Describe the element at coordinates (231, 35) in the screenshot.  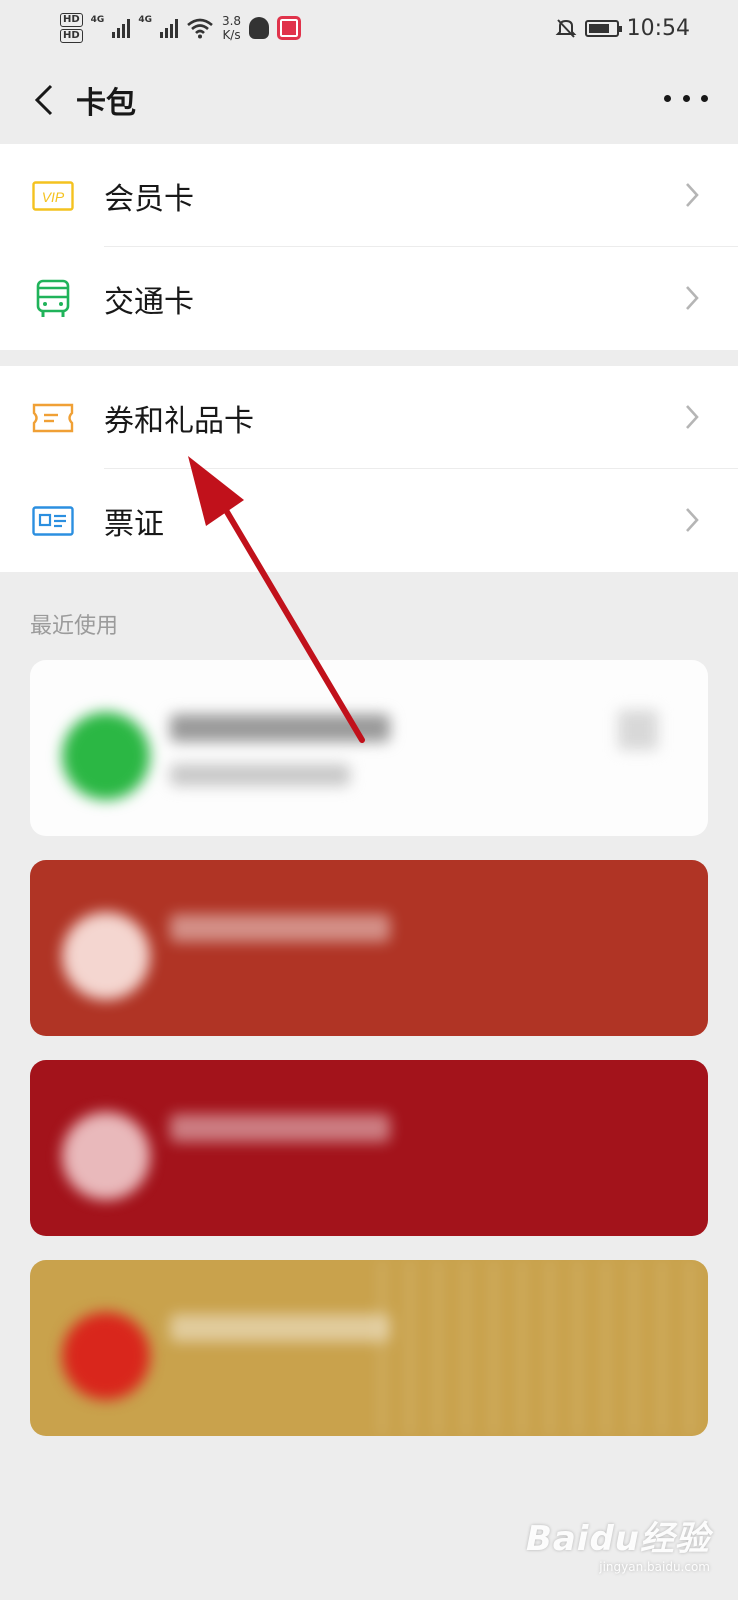
I see `network-speed-unit: K/s` at that location.